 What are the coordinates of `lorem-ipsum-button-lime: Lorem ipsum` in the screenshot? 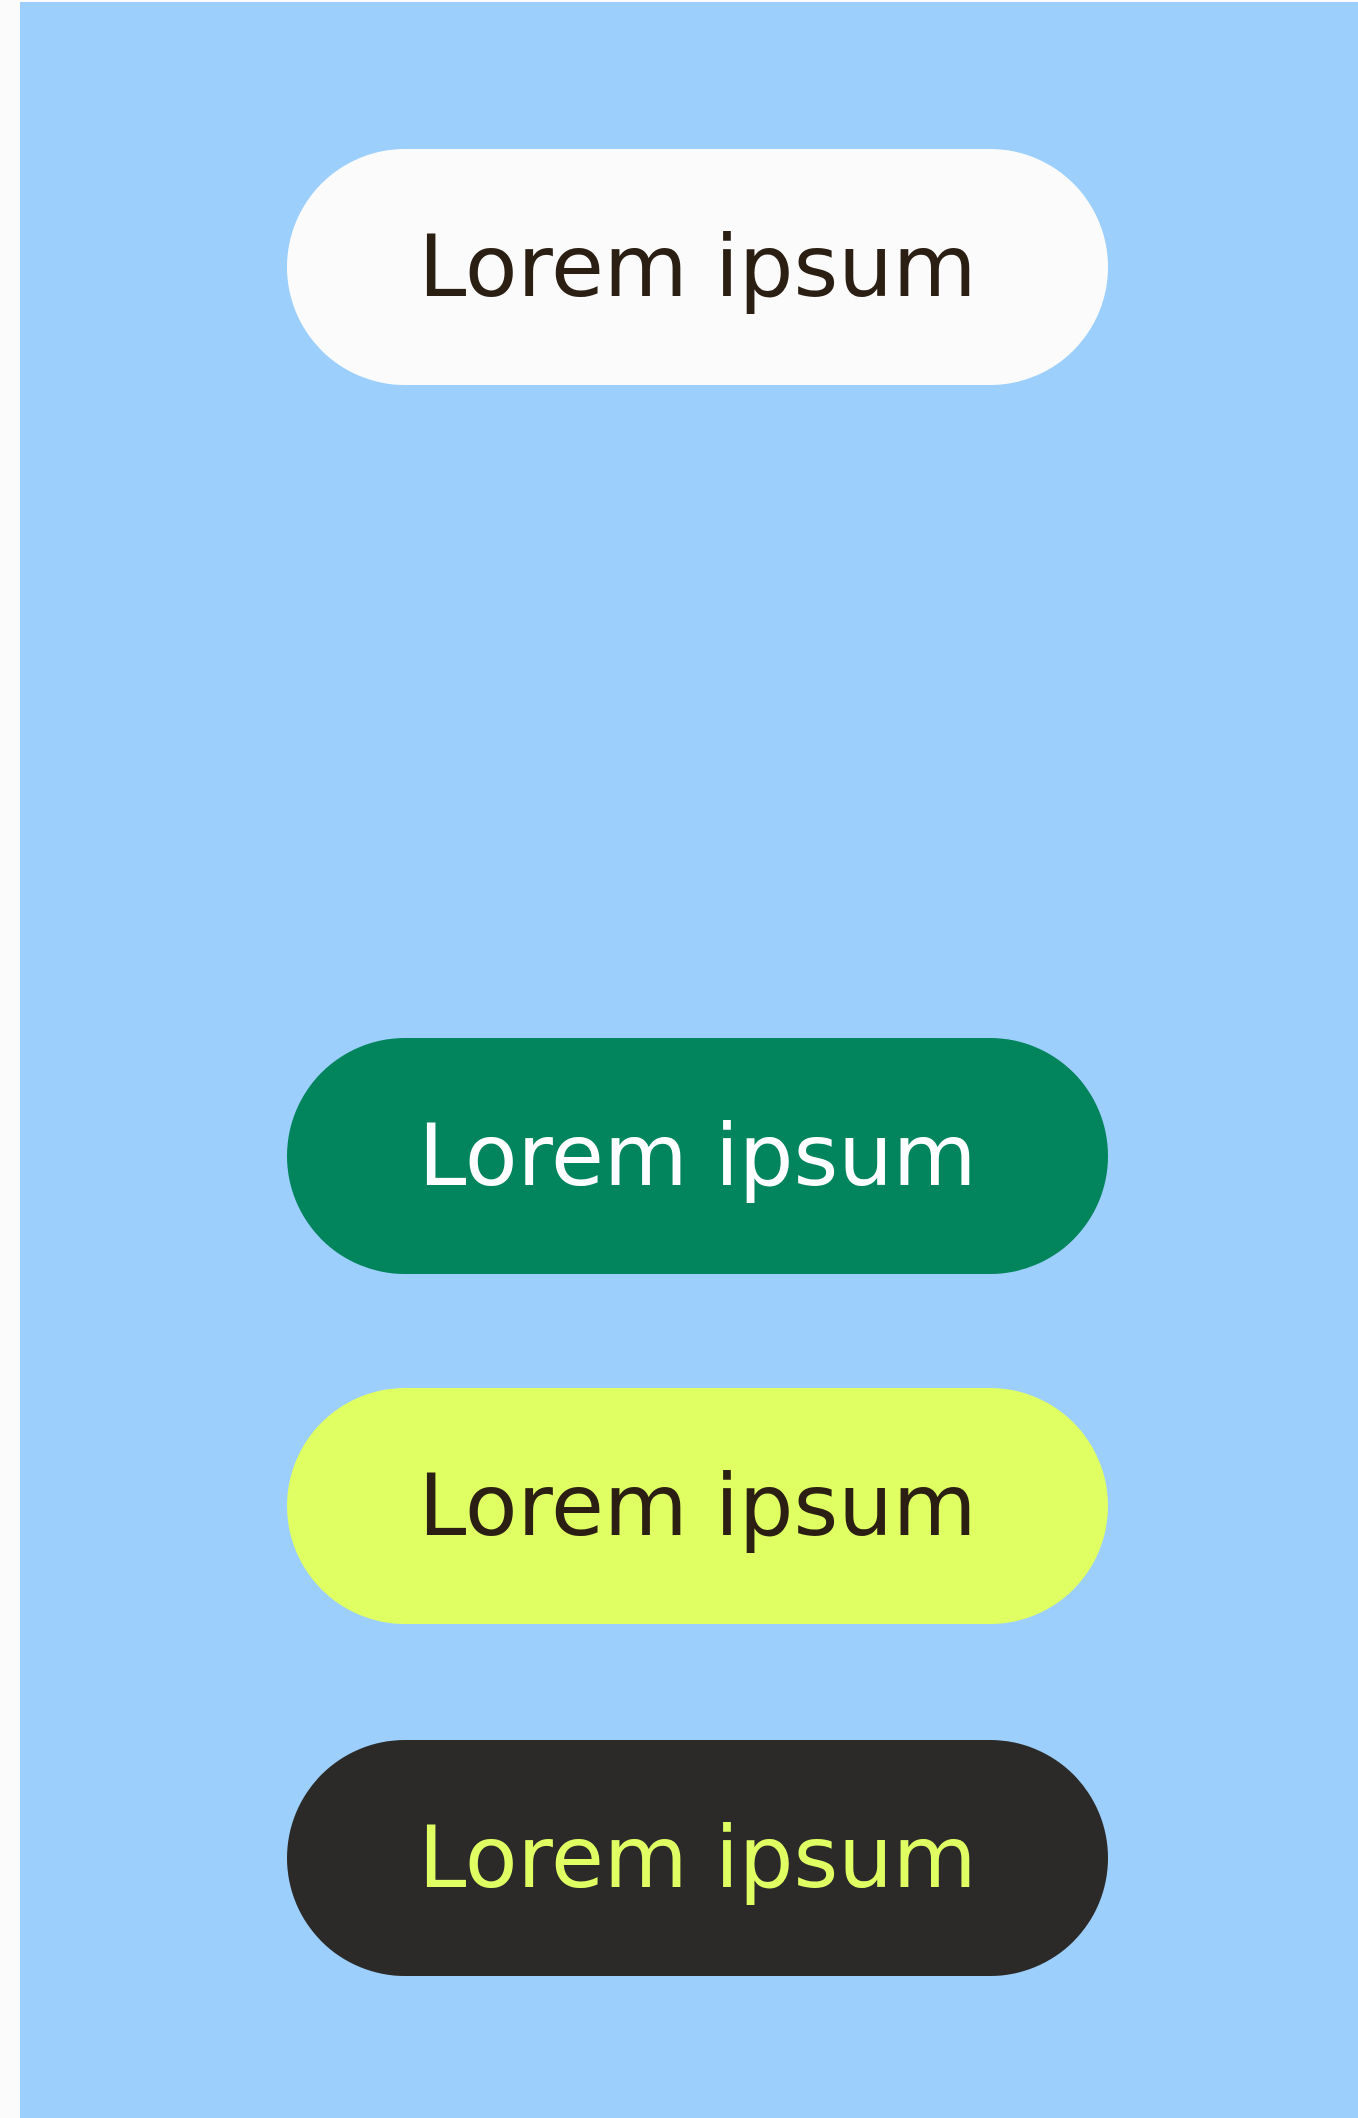 It's located at (697, 1506).